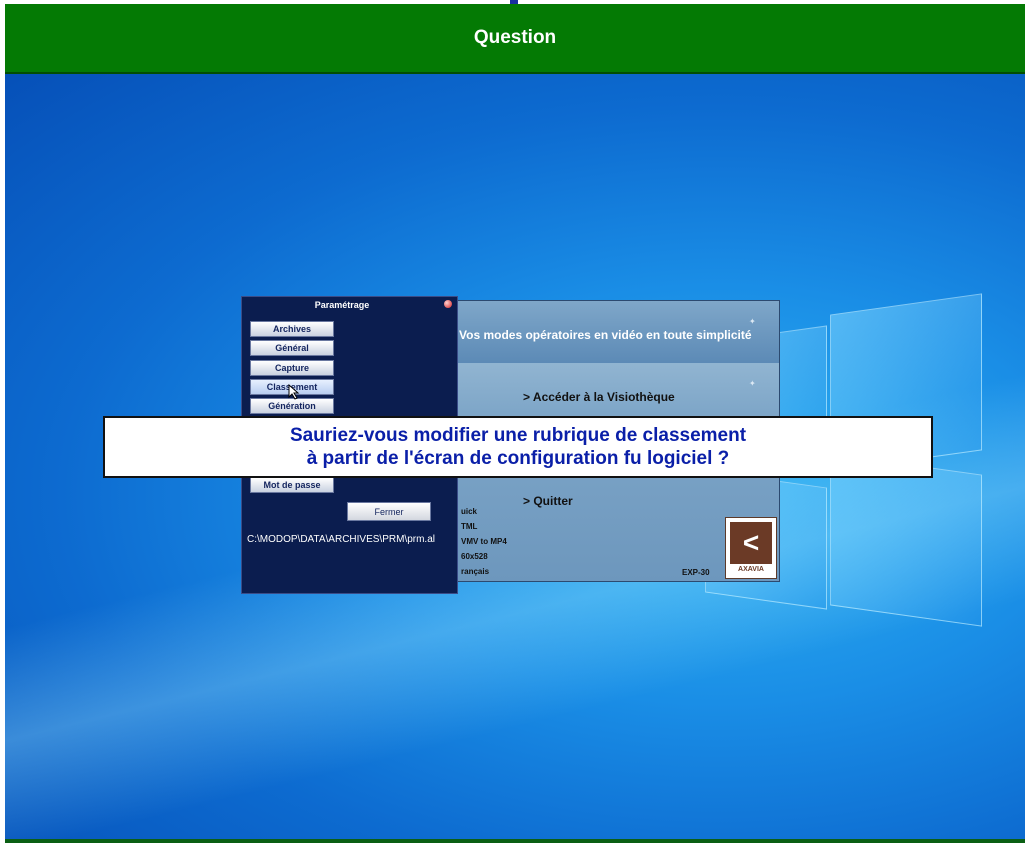  I want to click on mouse-cursor-icon, so click(294, 392).